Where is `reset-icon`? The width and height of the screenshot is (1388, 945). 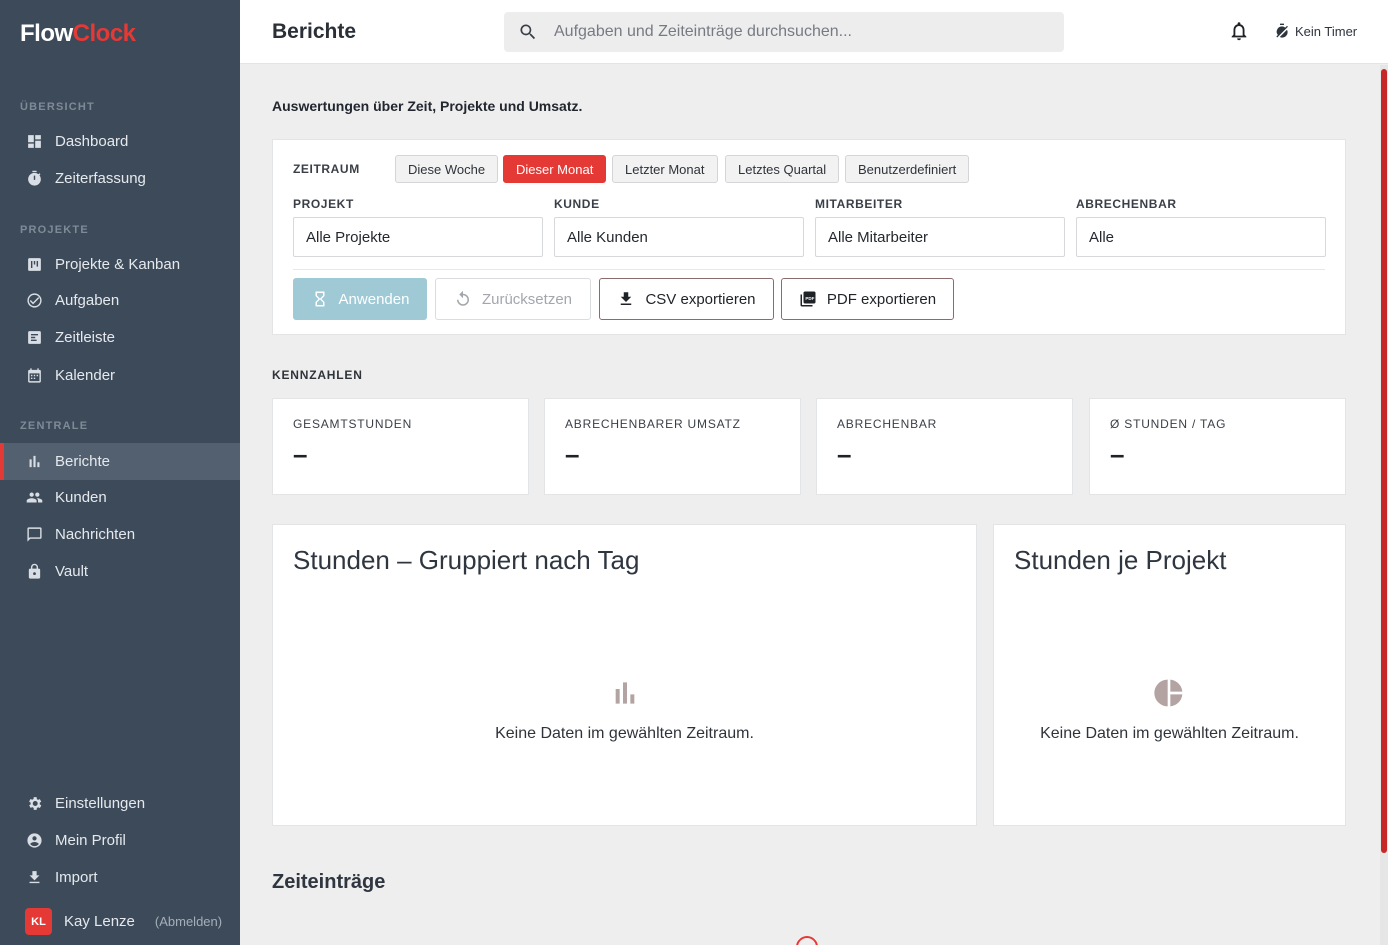 reset-icon is located at coordinates (462, 298).